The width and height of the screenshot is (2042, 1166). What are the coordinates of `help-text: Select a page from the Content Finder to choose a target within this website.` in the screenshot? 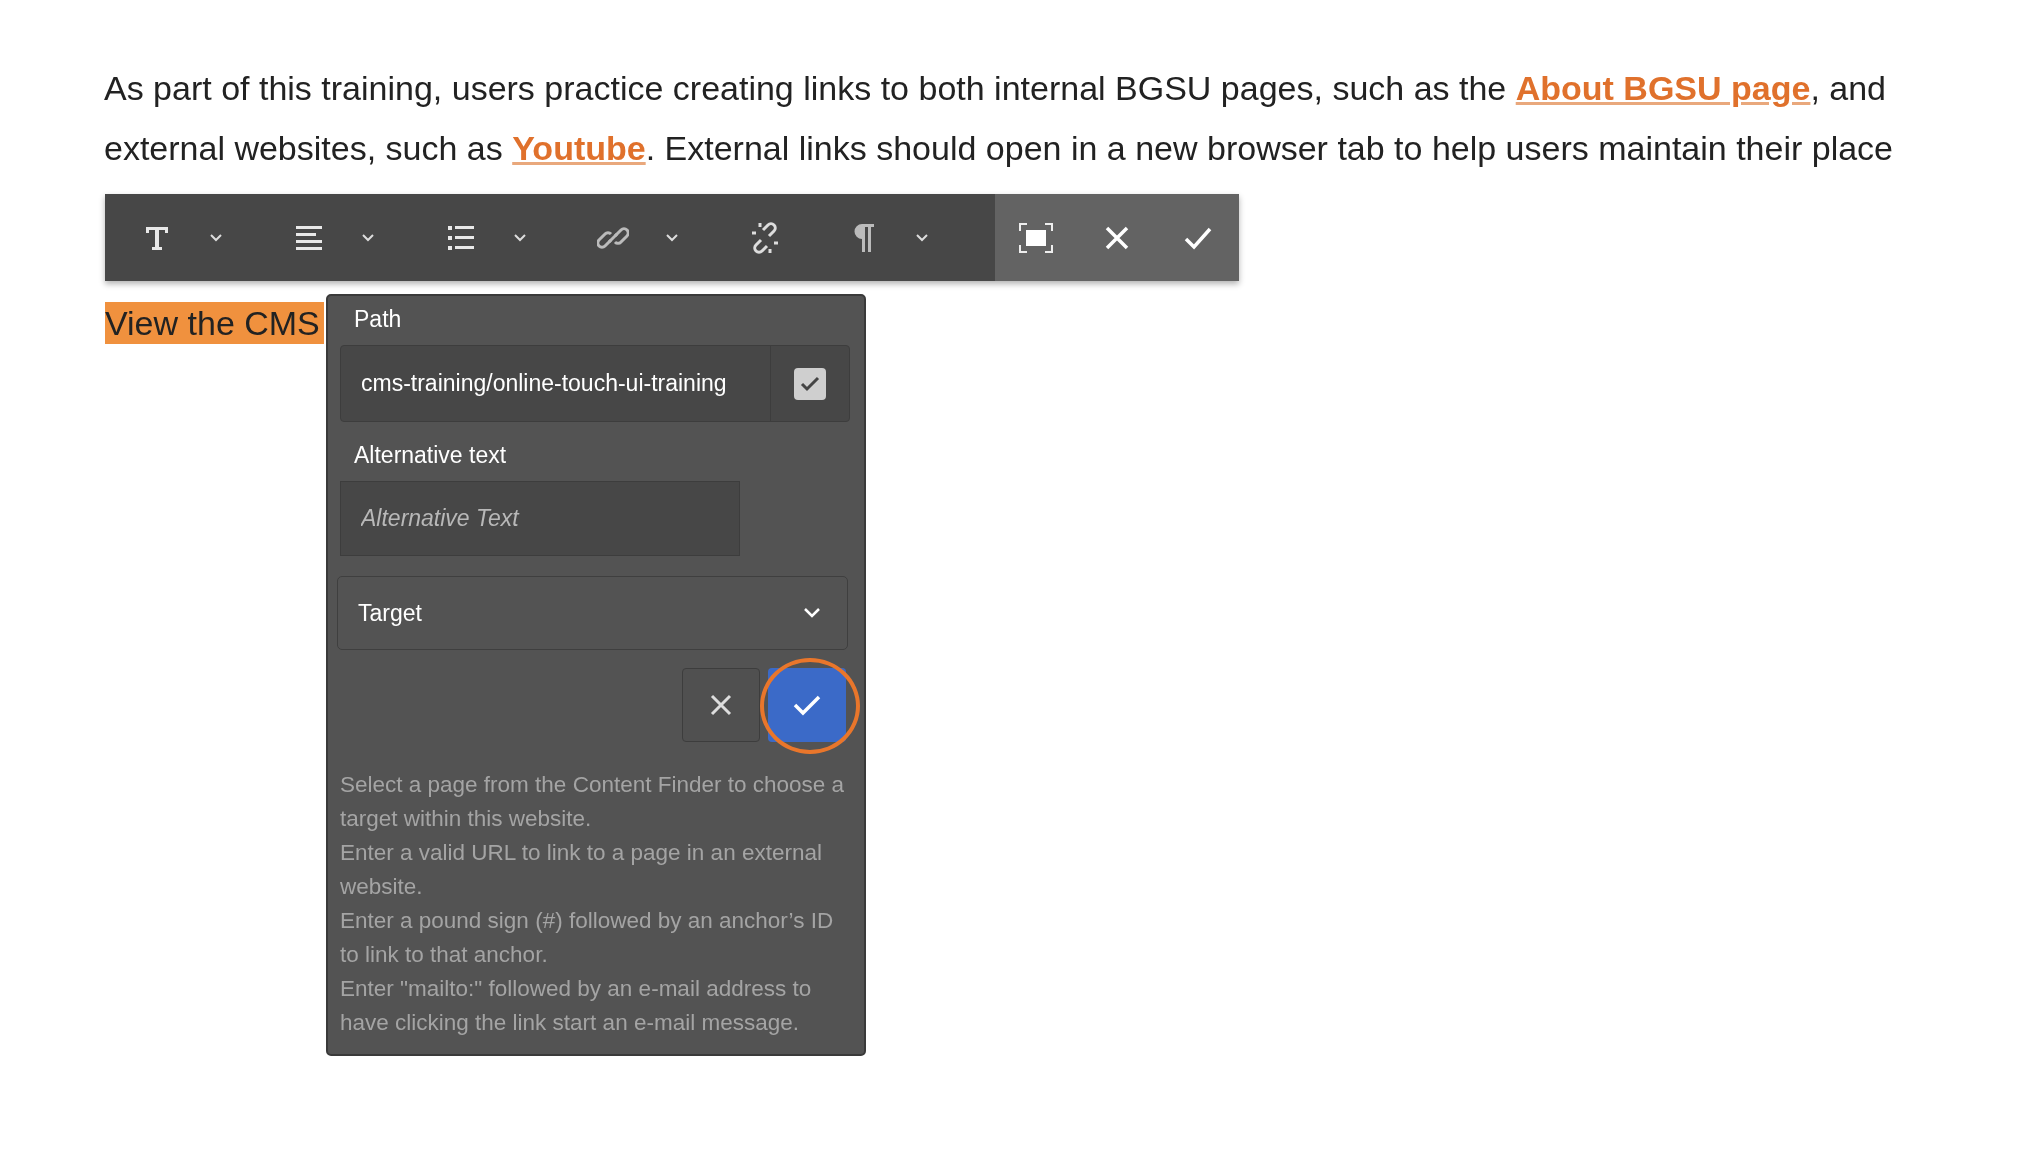 It's located at (593, 802).